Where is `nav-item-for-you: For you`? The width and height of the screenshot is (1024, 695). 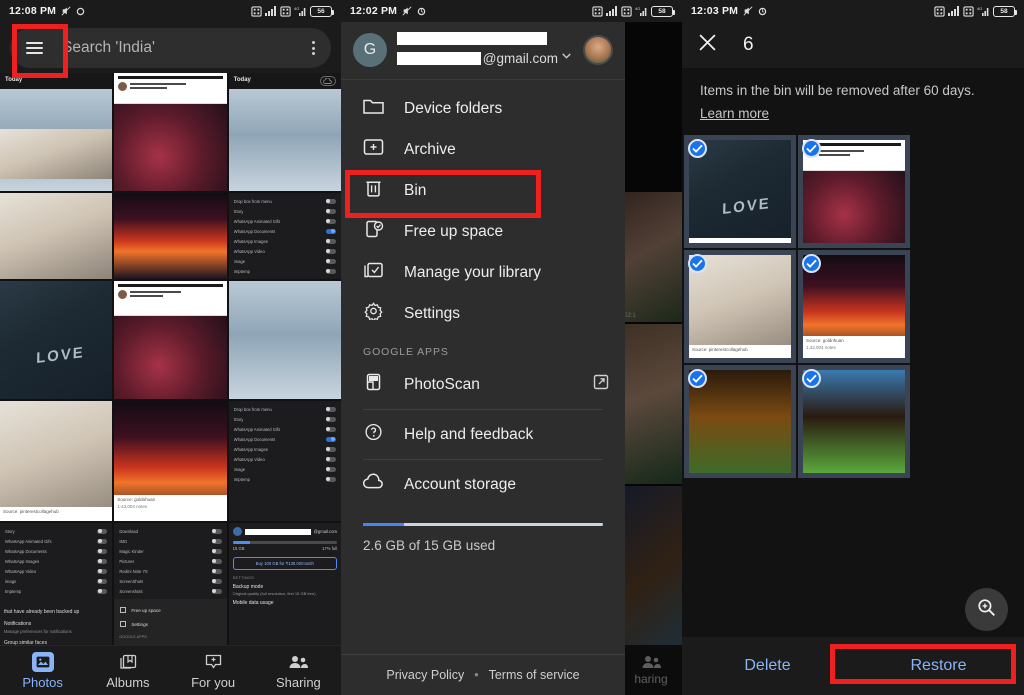 nav-item-for-you: For you is located at coordinates (213, 671).